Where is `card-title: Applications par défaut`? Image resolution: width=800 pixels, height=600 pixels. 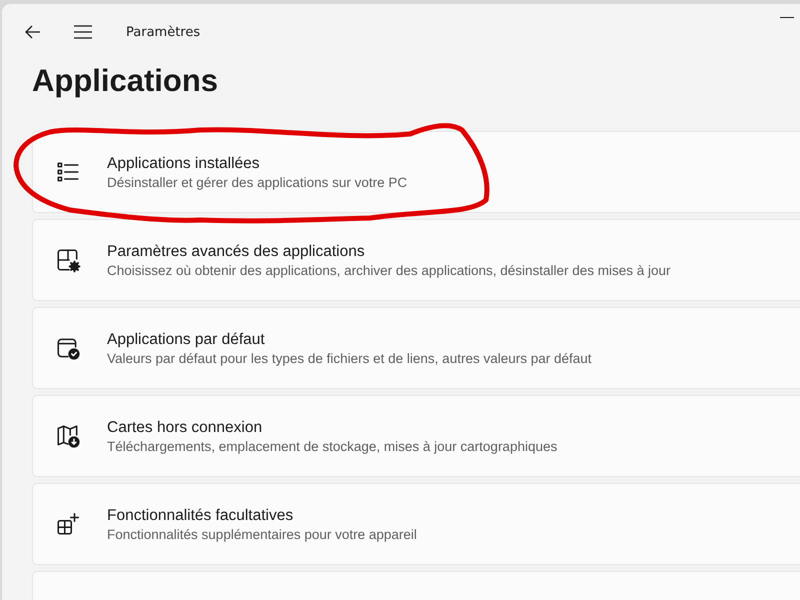 card-title: Applications par défaut is located at coordinates (186, 339).